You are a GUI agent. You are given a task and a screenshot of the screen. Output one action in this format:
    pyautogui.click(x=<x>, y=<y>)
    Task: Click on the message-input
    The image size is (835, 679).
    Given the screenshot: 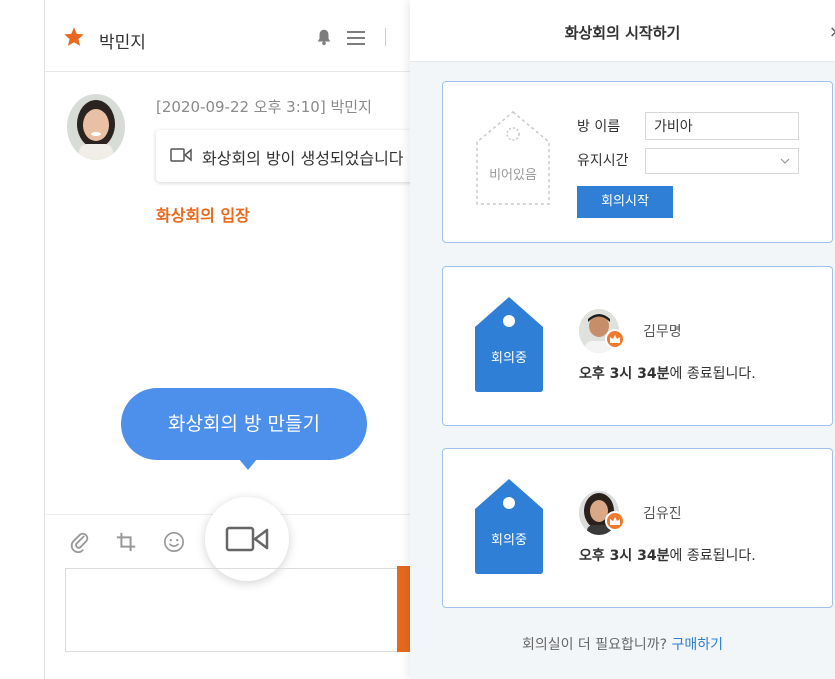 What is the action you would take?
    pyautogui.click(x=237, y=610)
    